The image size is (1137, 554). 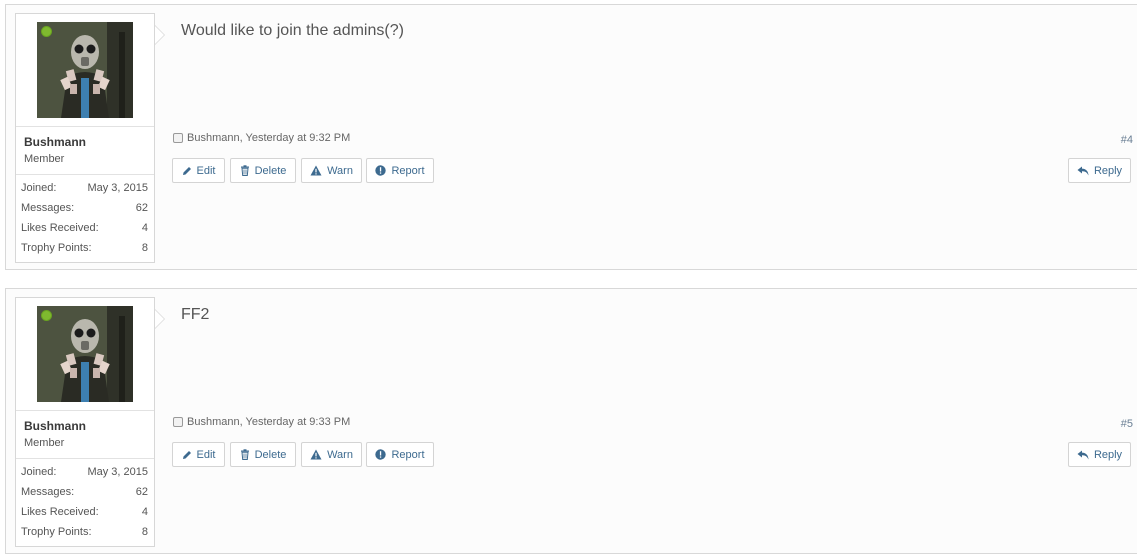 What do you see at coordinates (292, 30) in the screenshot?
I see `message-text: Would like to join the admins(?)` at bounding box center [292, 30].